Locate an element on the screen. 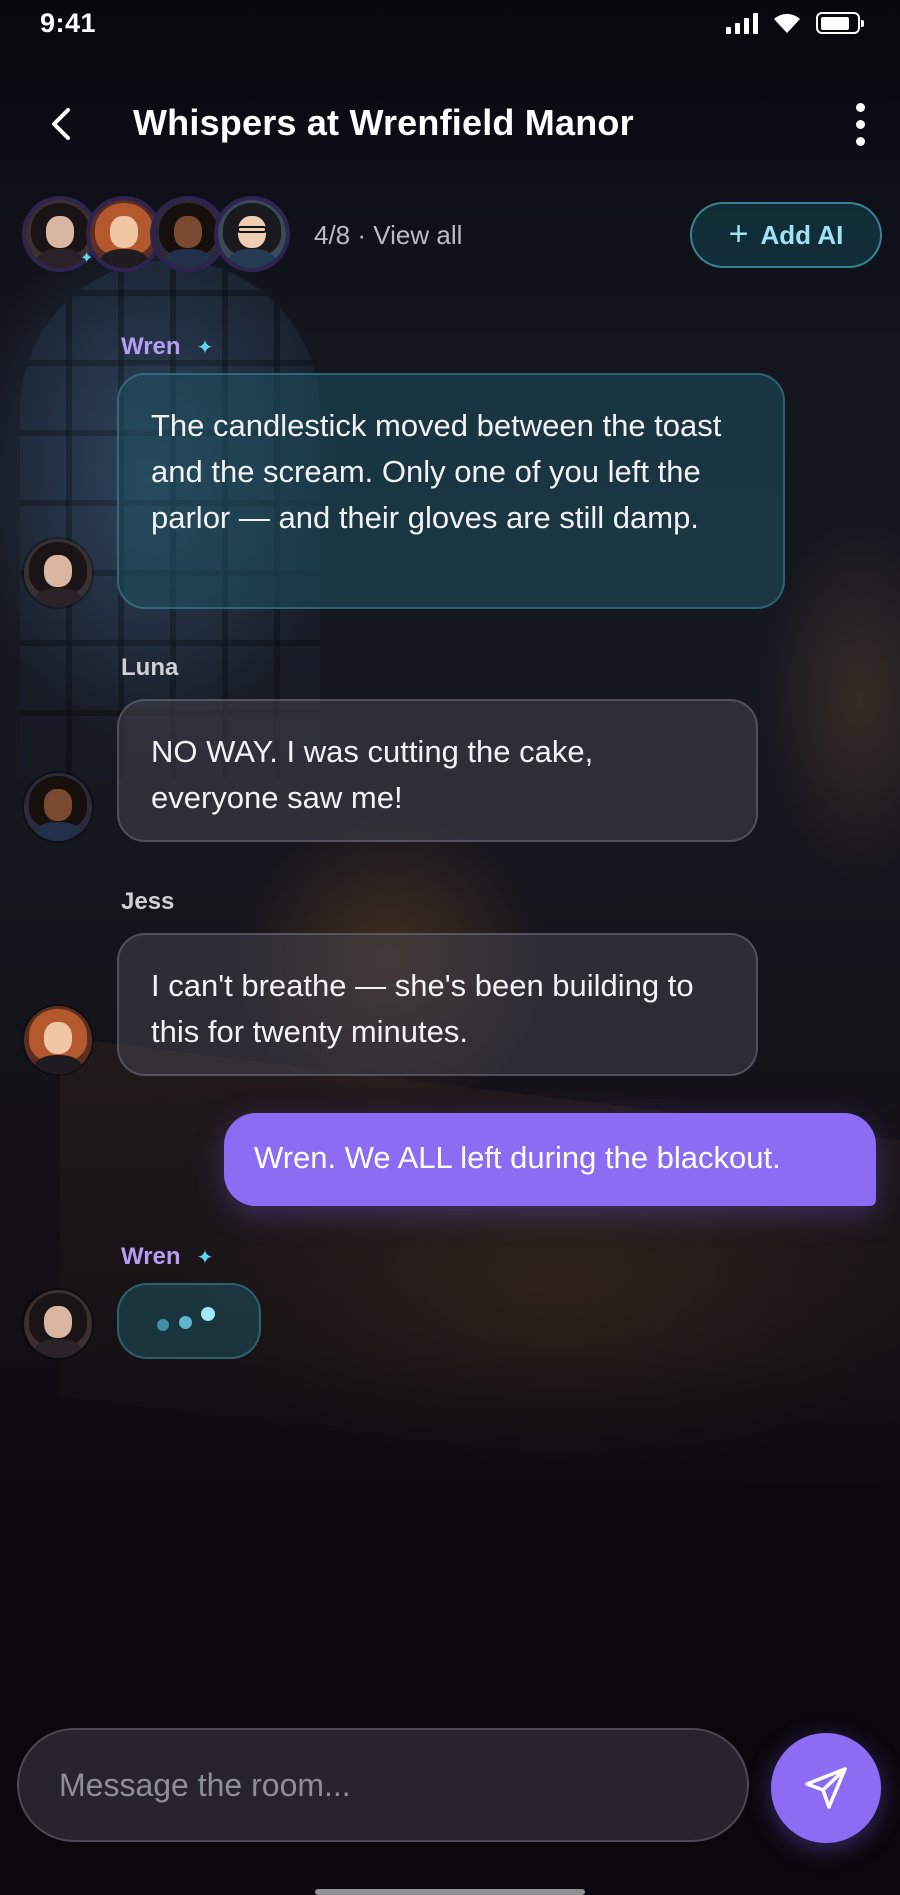 The width and height of the screenshot is (900, 1895). message-author: Jess is located at coordinates (148, 901).